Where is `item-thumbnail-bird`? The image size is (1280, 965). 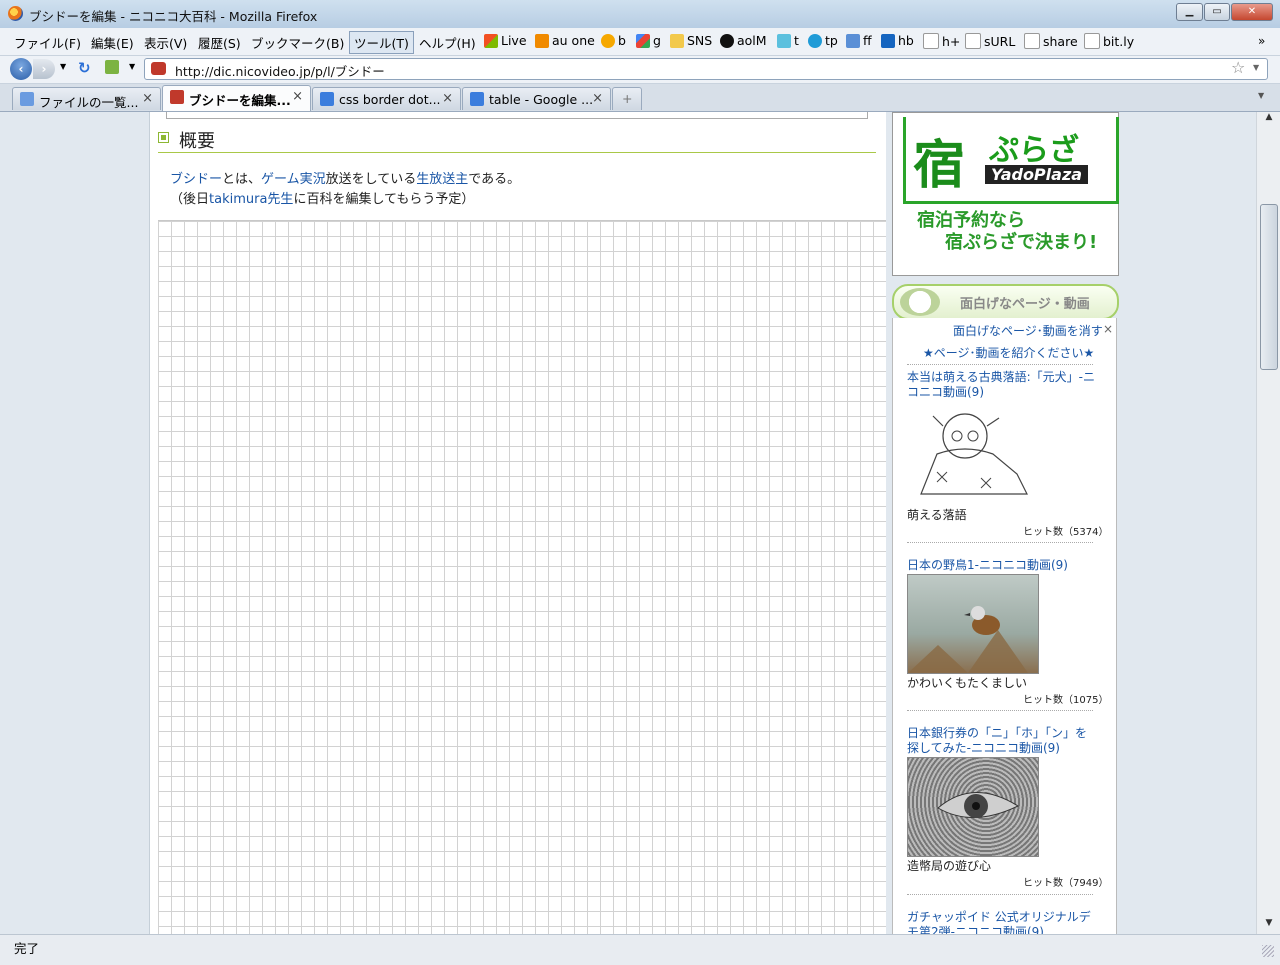 item-thumbnail-bird is located at coordinates (973, 624).